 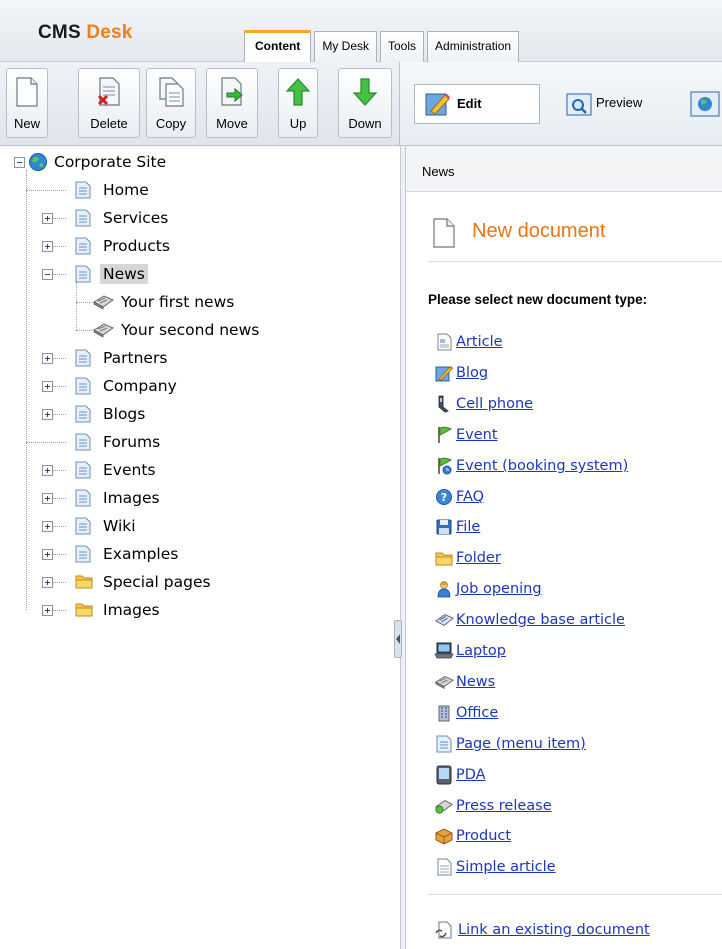 I want to click on doc-type-file: File, so click(x=457, y=527).